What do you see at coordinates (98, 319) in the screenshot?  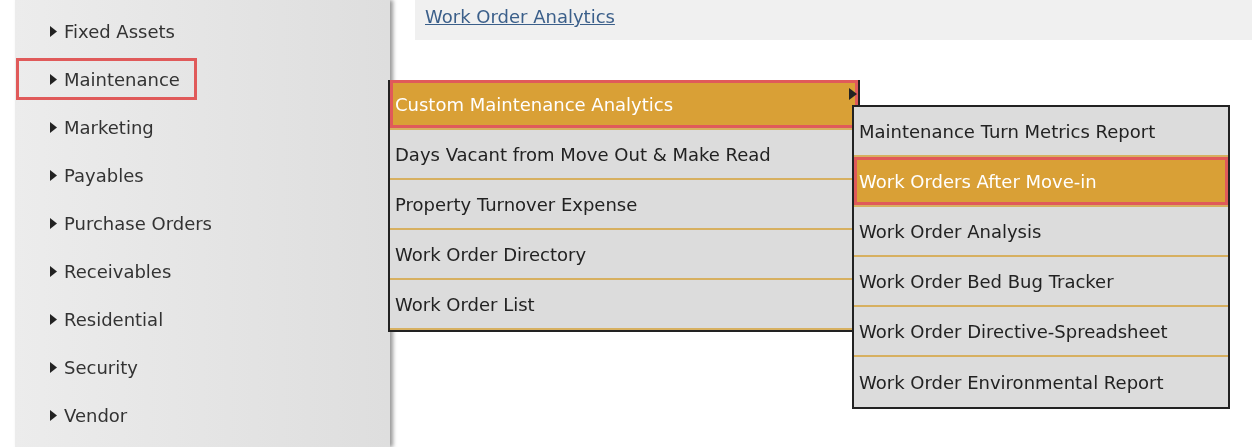 I see `sidebar-item: Residential` at bounding box center [98, 319].